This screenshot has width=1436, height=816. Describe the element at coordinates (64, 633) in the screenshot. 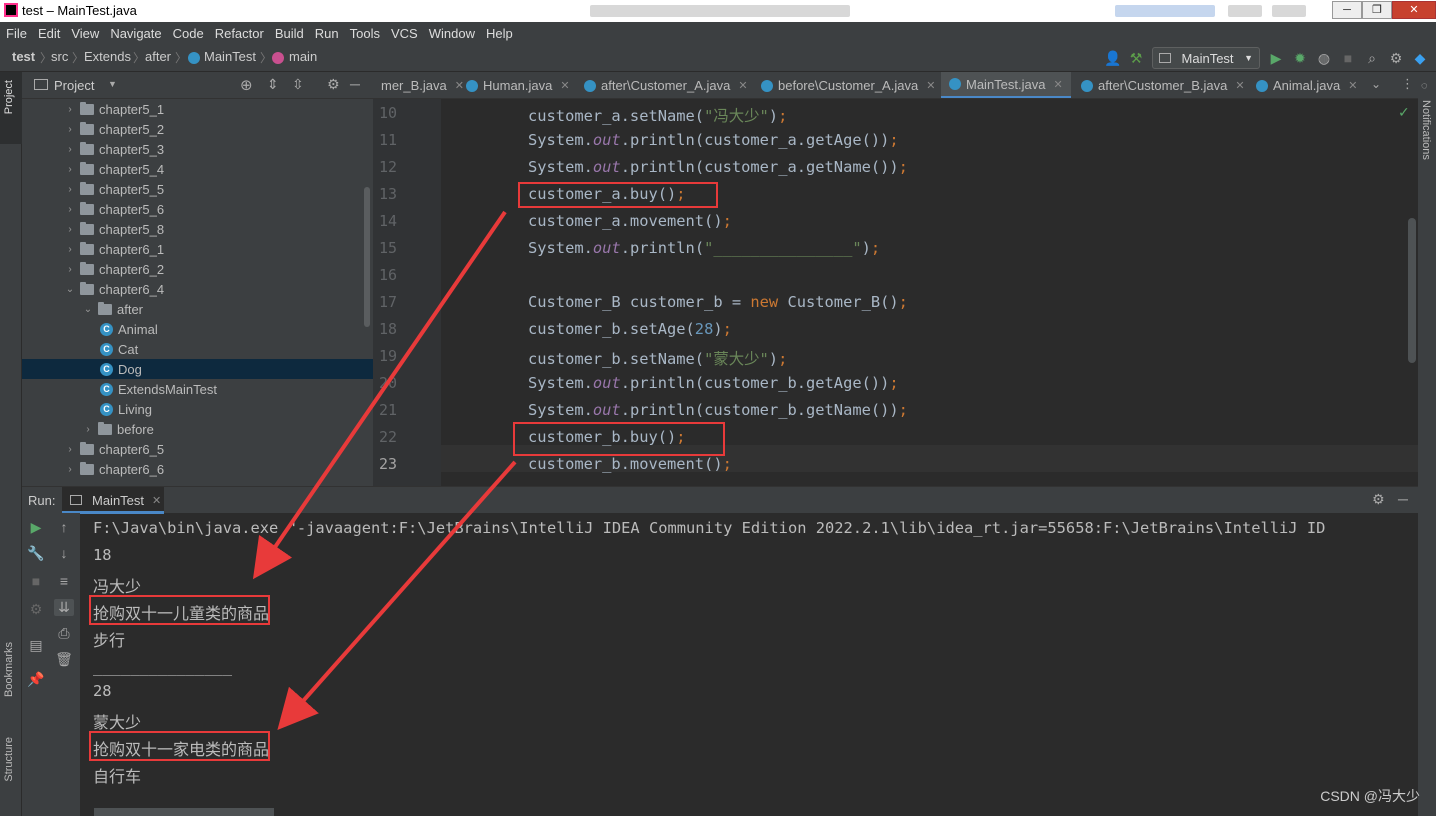

I see `print-icon: ⎙` at that location.